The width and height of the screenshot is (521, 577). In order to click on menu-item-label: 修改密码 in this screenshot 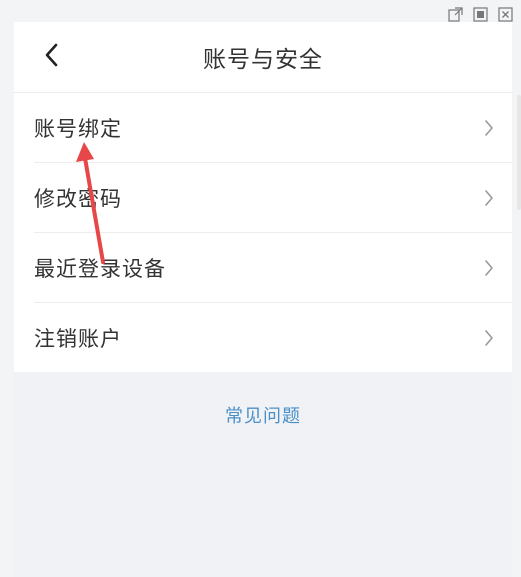, I will do `click(78, 198)`.